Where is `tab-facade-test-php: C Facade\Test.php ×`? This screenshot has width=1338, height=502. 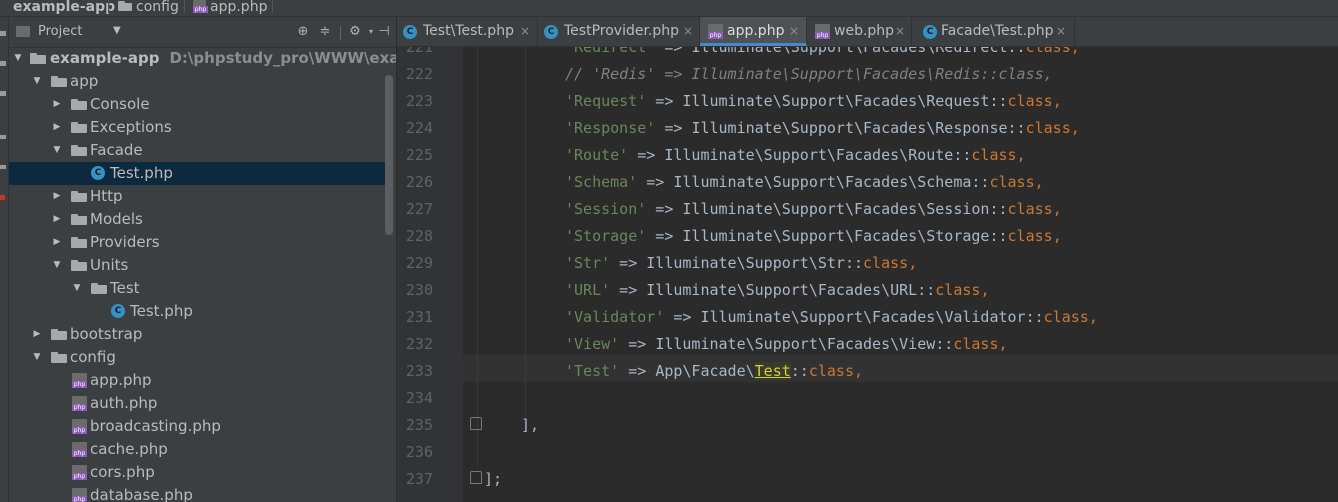 tab-facade-test-php: C Facade\Test.php × is located at coordinates (993, 31).